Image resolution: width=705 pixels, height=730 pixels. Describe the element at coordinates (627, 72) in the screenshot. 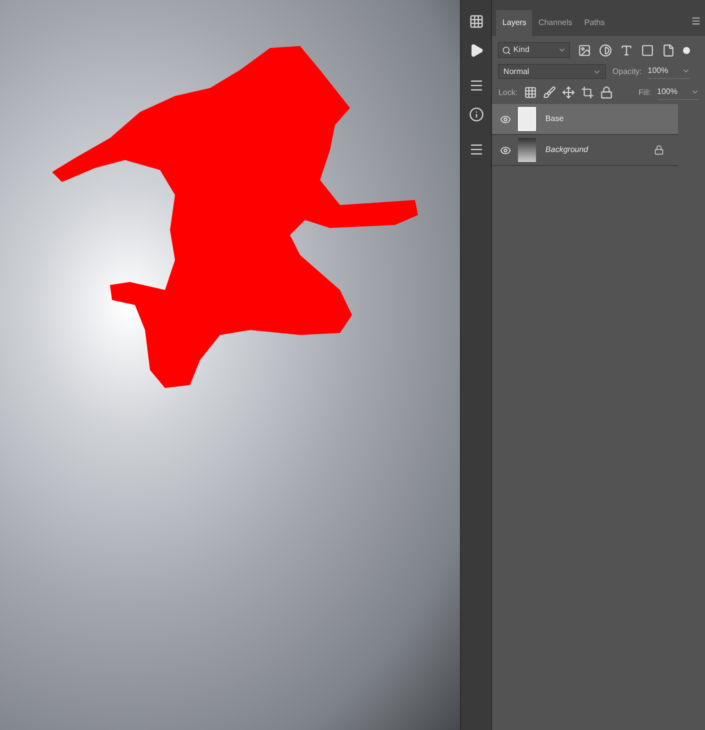

I see `opacity-label: Opacity:` at that location.